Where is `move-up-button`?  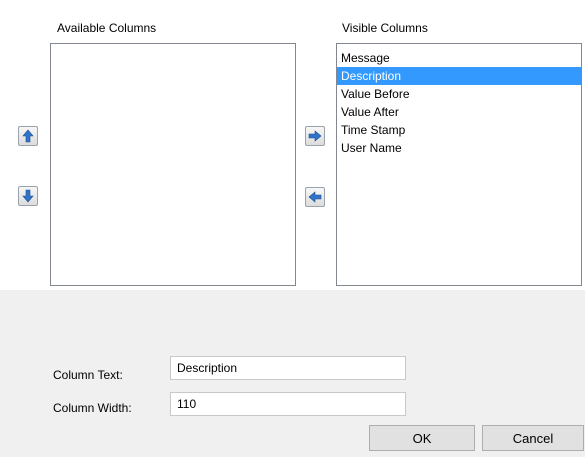 move-up-button is located at coordinates (28, 136).